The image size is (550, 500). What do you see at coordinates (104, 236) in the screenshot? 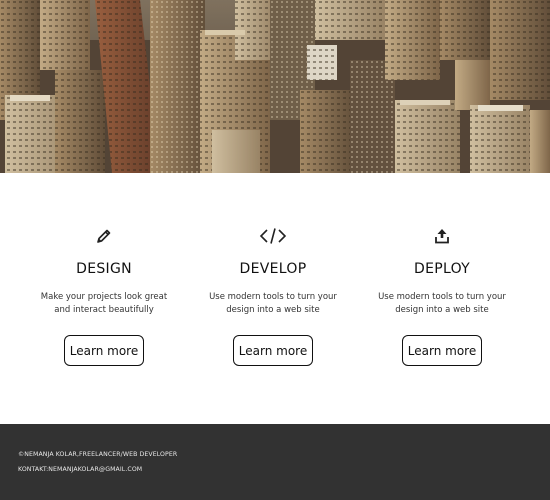
I see `pencil-icon` at bounding box center [104, 236].